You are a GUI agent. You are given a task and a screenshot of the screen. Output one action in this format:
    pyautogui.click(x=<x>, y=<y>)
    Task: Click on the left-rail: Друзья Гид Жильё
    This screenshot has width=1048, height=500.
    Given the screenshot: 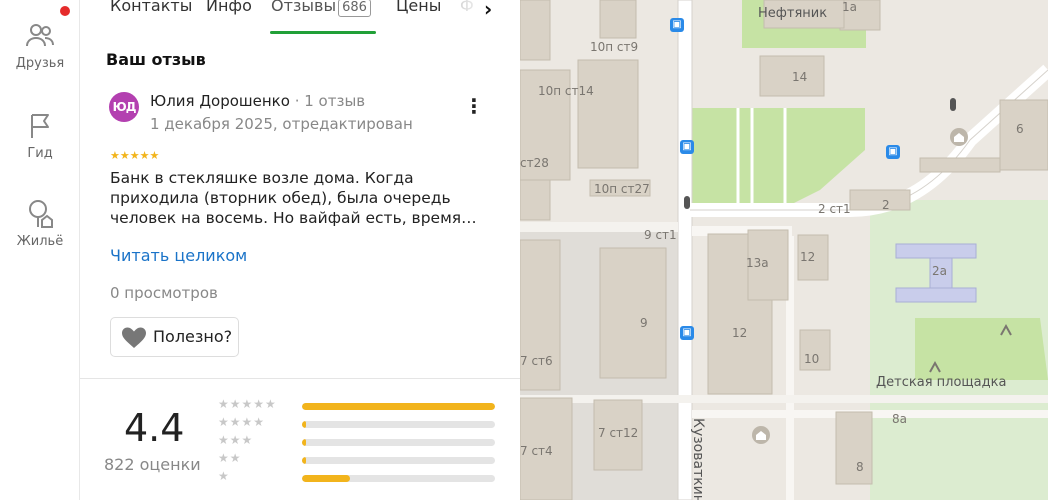 What is the action you would take?
    pyautogui.click(x=40, y=250)
    